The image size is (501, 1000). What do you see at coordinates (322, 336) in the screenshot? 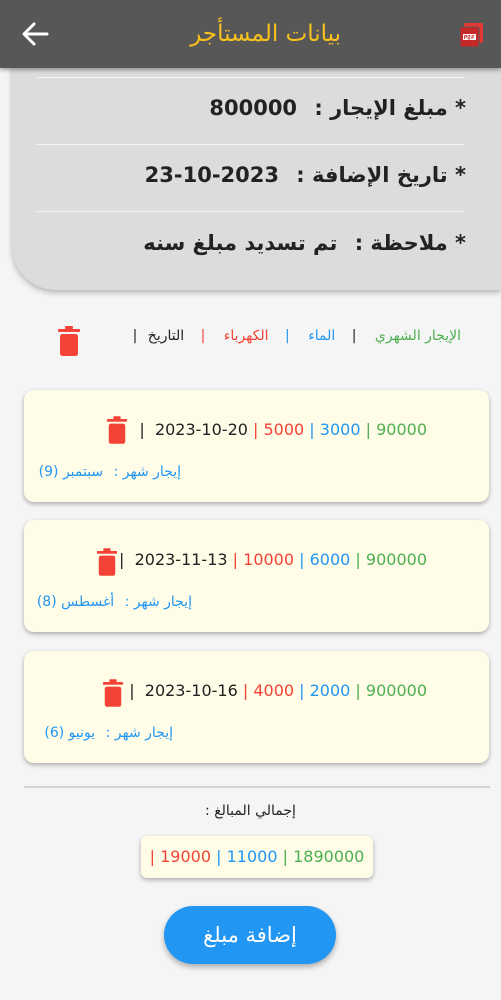
I see `legend-water: الماء` at bounding box center [322, 336].